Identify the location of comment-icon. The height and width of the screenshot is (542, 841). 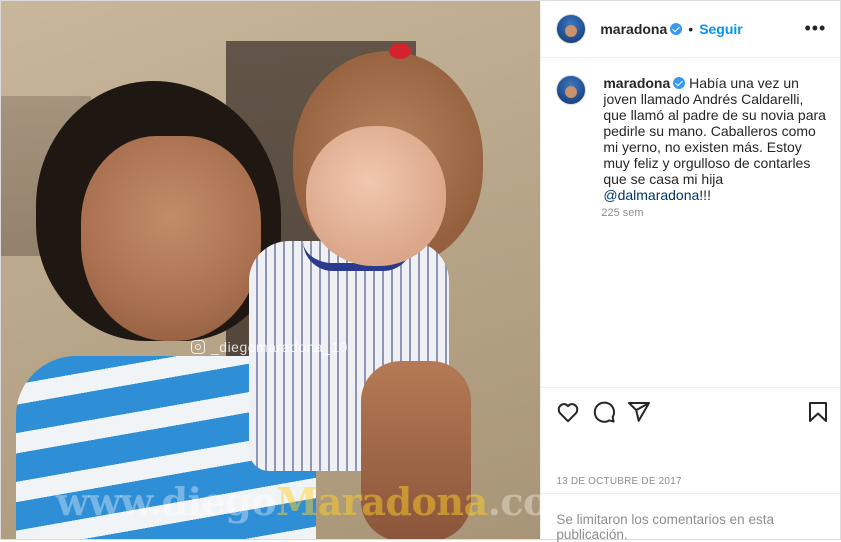
(604, 412).